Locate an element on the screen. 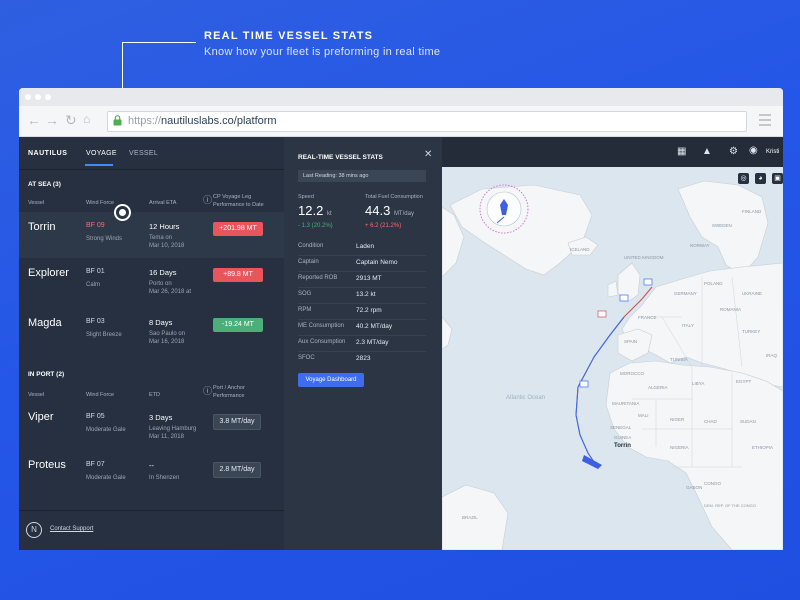  bell-icon: ▲ is located at coordinates (707, 151).